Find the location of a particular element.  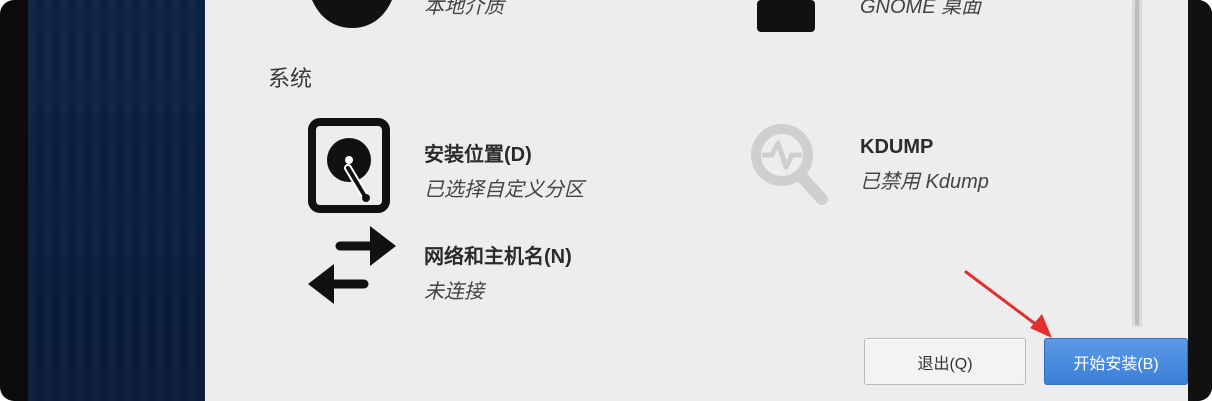

network-hostname-status: 未连接 is located at coordinates (454, 292).